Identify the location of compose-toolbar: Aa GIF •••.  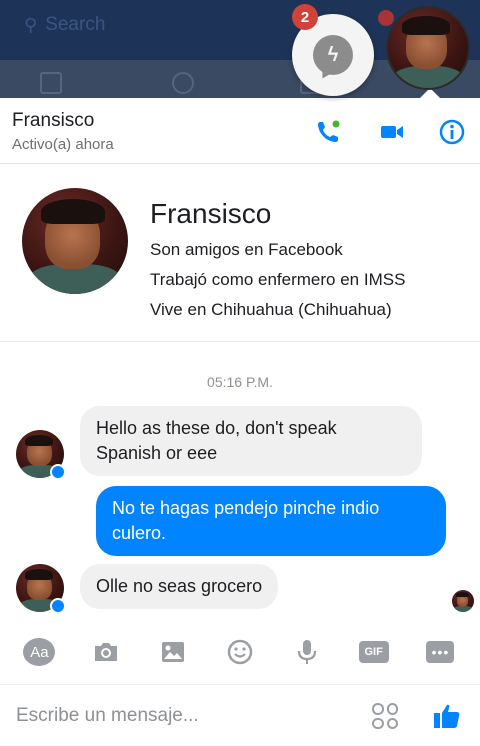
(240, 652).